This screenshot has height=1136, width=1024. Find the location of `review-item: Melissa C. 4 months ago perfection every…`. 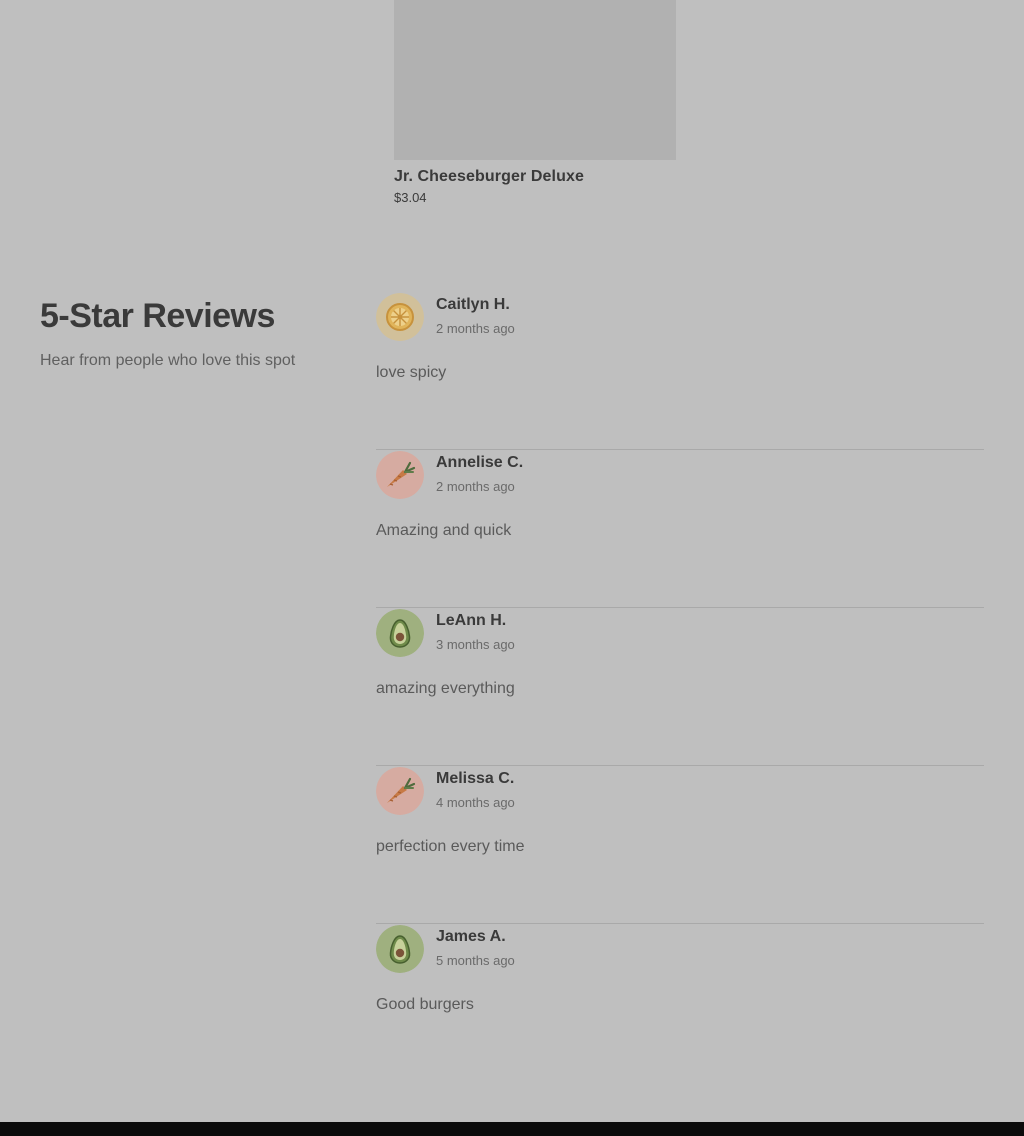

review-item: Melissa C. 4 months ago perfection every… is located at coordinates (680, 845).